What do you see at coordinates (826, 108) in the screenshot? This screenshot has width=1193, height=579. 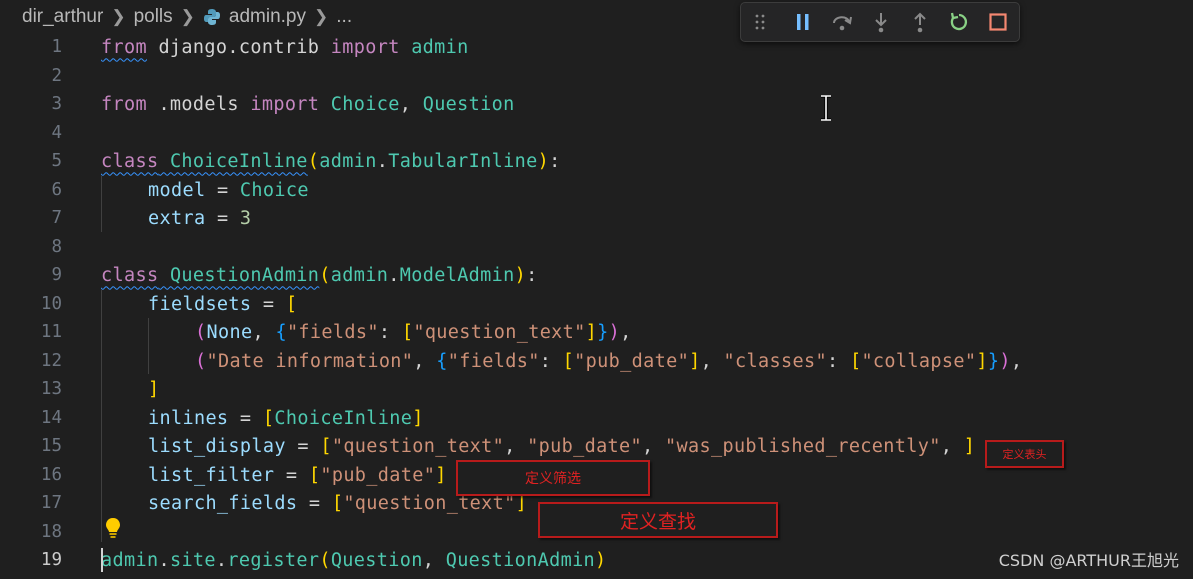 I see `ibeam-cursor-icon` at bounding box center [826, 108].